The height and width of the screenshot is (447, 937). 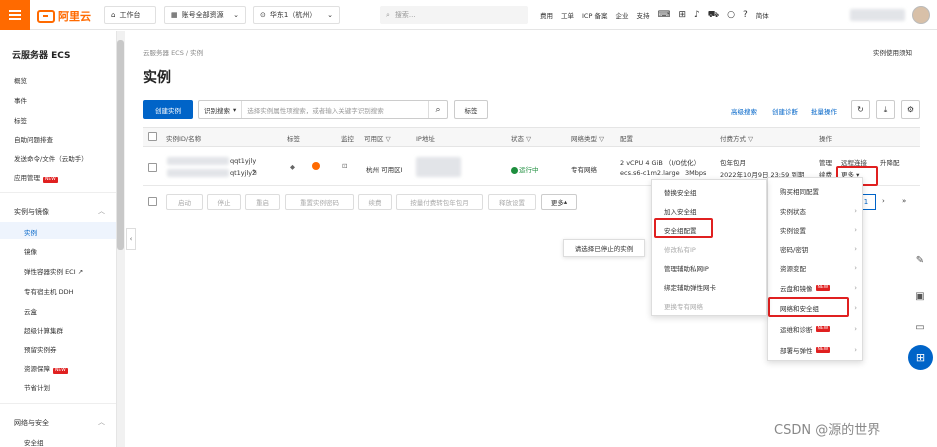 I want to click on search-input: 选择实例属性项搜索，或者输入关键字识别搜索, so click(x=335, y=110).